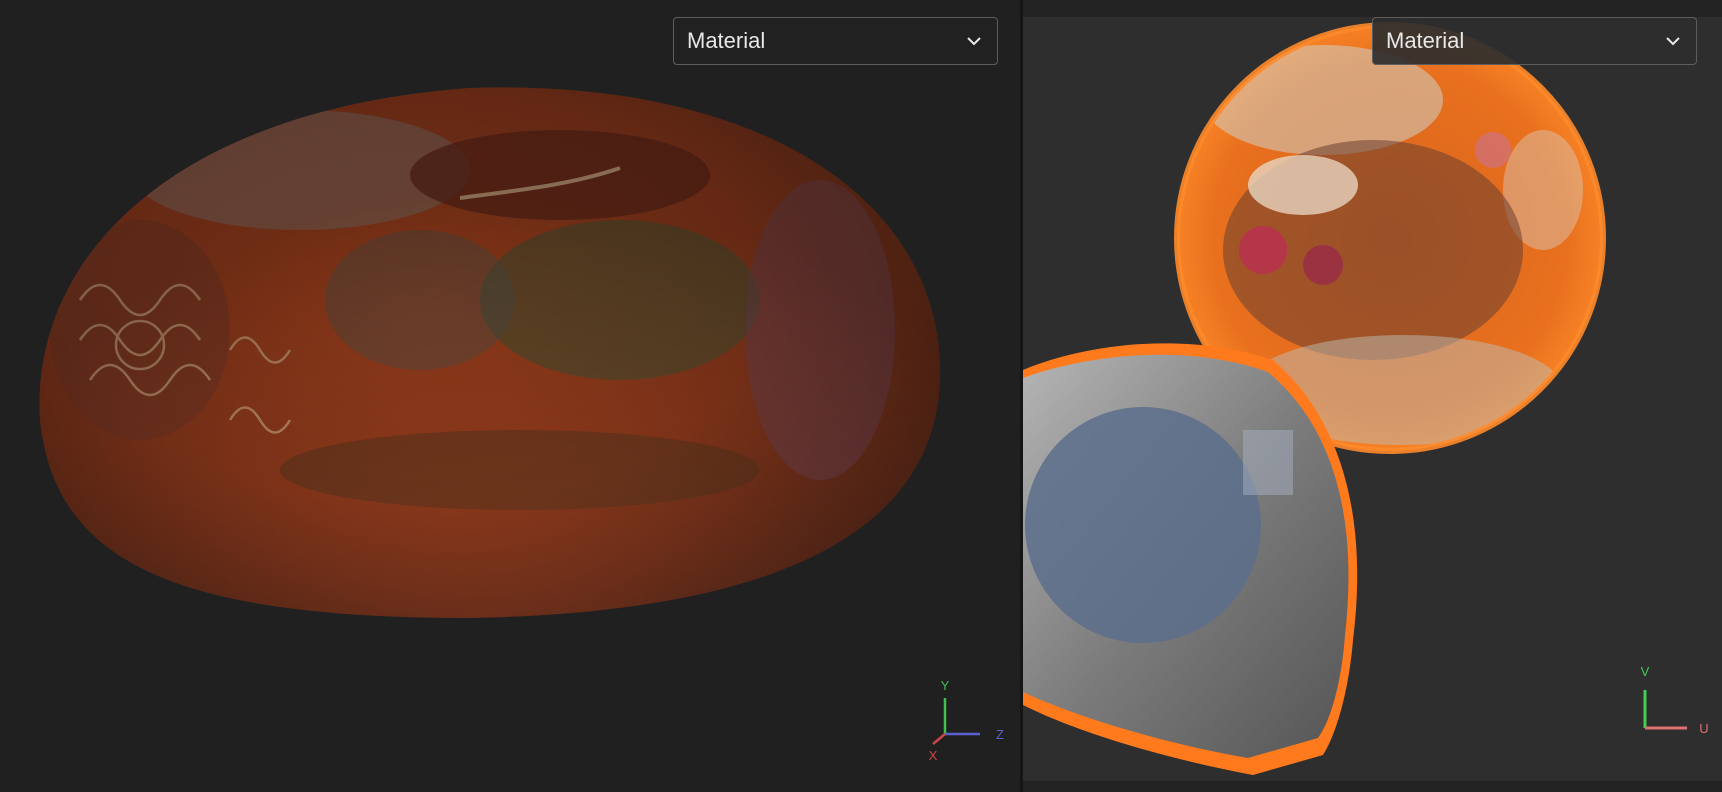 The width and height of the screenshot is (1722, 792). I want to click on x-axis-line, so click(939, 739).